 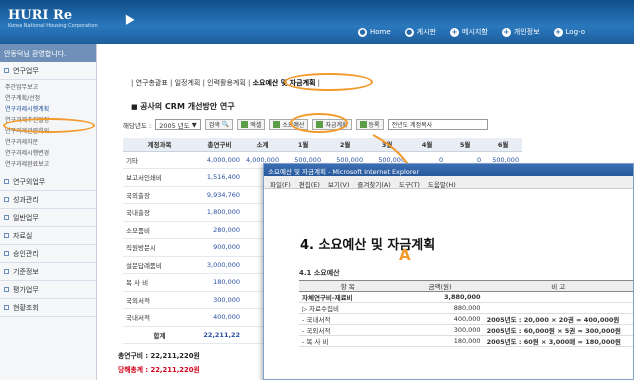 I want to click on copy-prev-year-button: 전년도 계정복사, so click(x=437, y=124).